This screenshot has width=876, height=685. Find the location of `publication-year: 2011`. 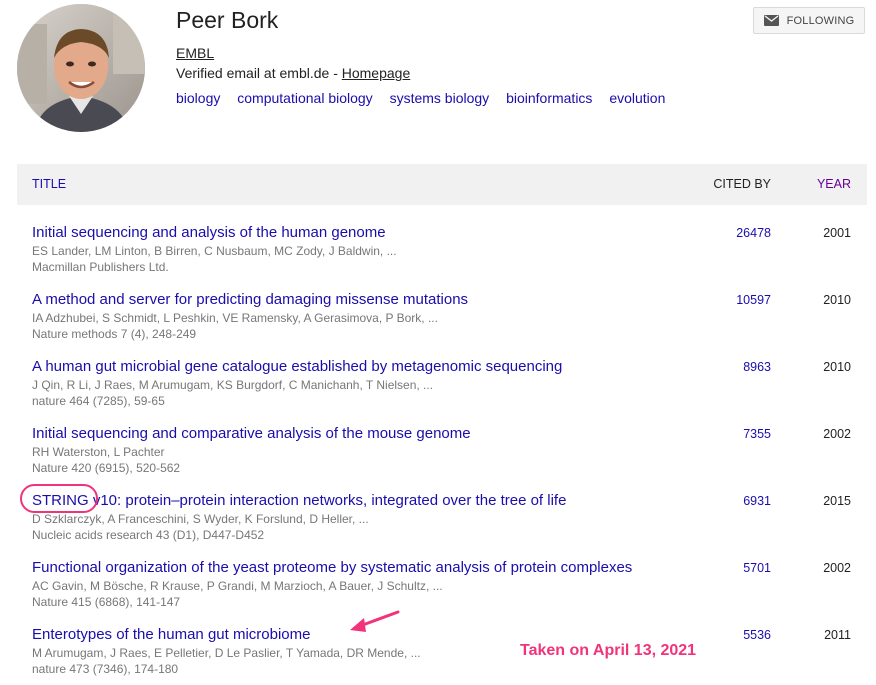

publication-year: 2011 is located at coordinates (837, 635).